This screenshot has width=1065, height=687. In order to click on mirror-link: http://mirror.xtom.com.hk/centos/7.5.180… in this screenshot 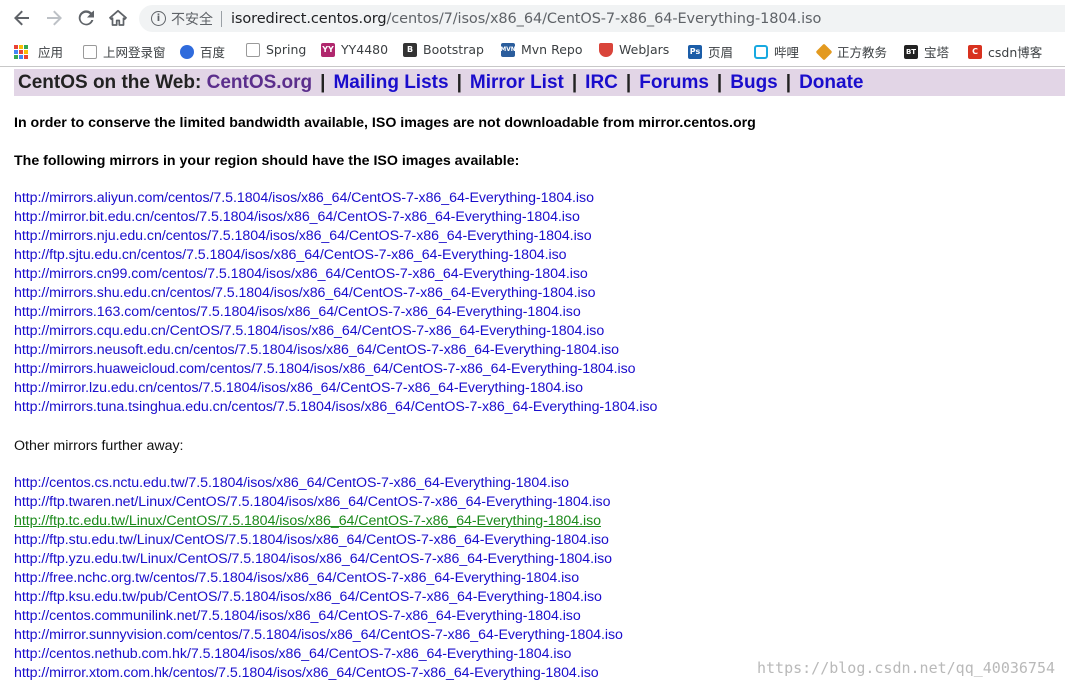, I will do `click(318, 673)`.